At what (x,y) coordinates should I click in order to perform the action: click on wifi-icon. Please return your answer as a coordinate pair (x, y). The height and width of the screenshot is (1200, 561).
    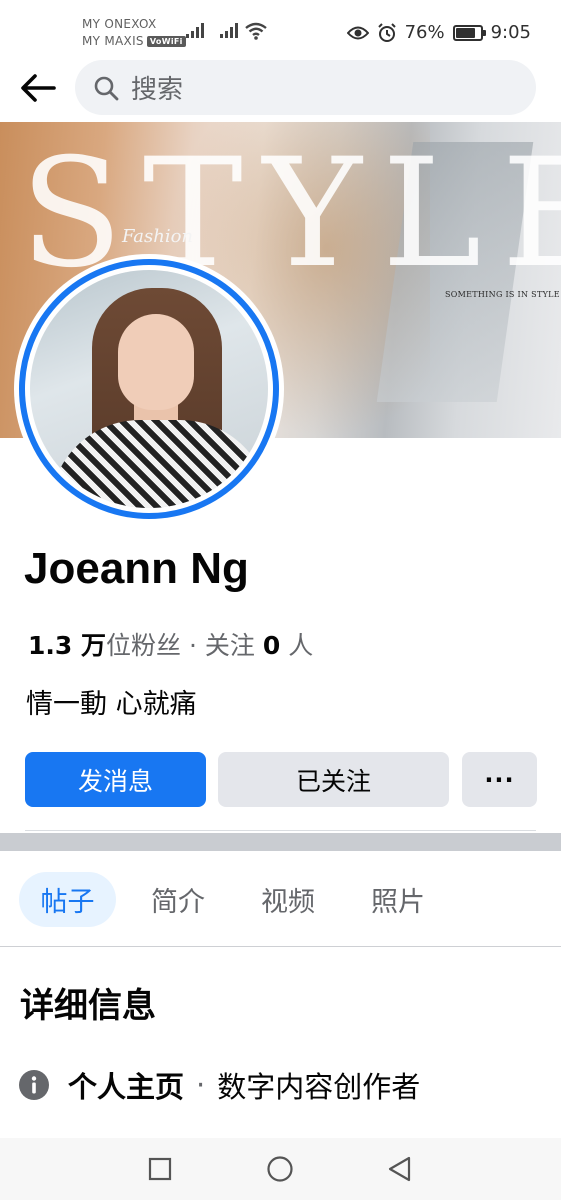
    Looking at the image, I should click on (256, 31).